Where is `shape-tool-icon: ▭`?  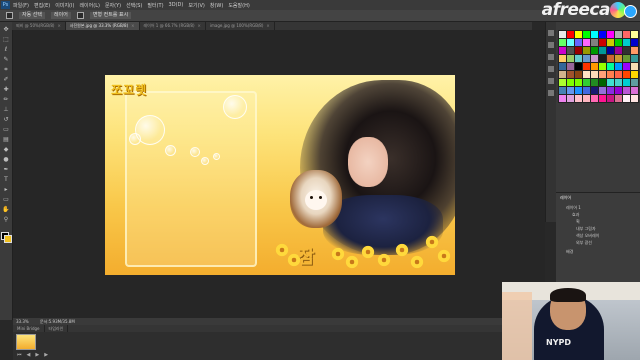
shape-tool-icon: ▭ is located at coordinates (6, 199).